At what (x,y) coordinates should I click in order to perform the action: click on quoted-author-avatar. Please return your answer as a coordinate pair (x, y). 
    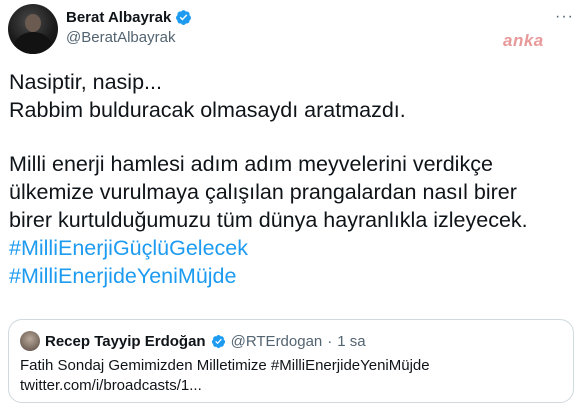
    Looking at the image, I should click on (30, 341).